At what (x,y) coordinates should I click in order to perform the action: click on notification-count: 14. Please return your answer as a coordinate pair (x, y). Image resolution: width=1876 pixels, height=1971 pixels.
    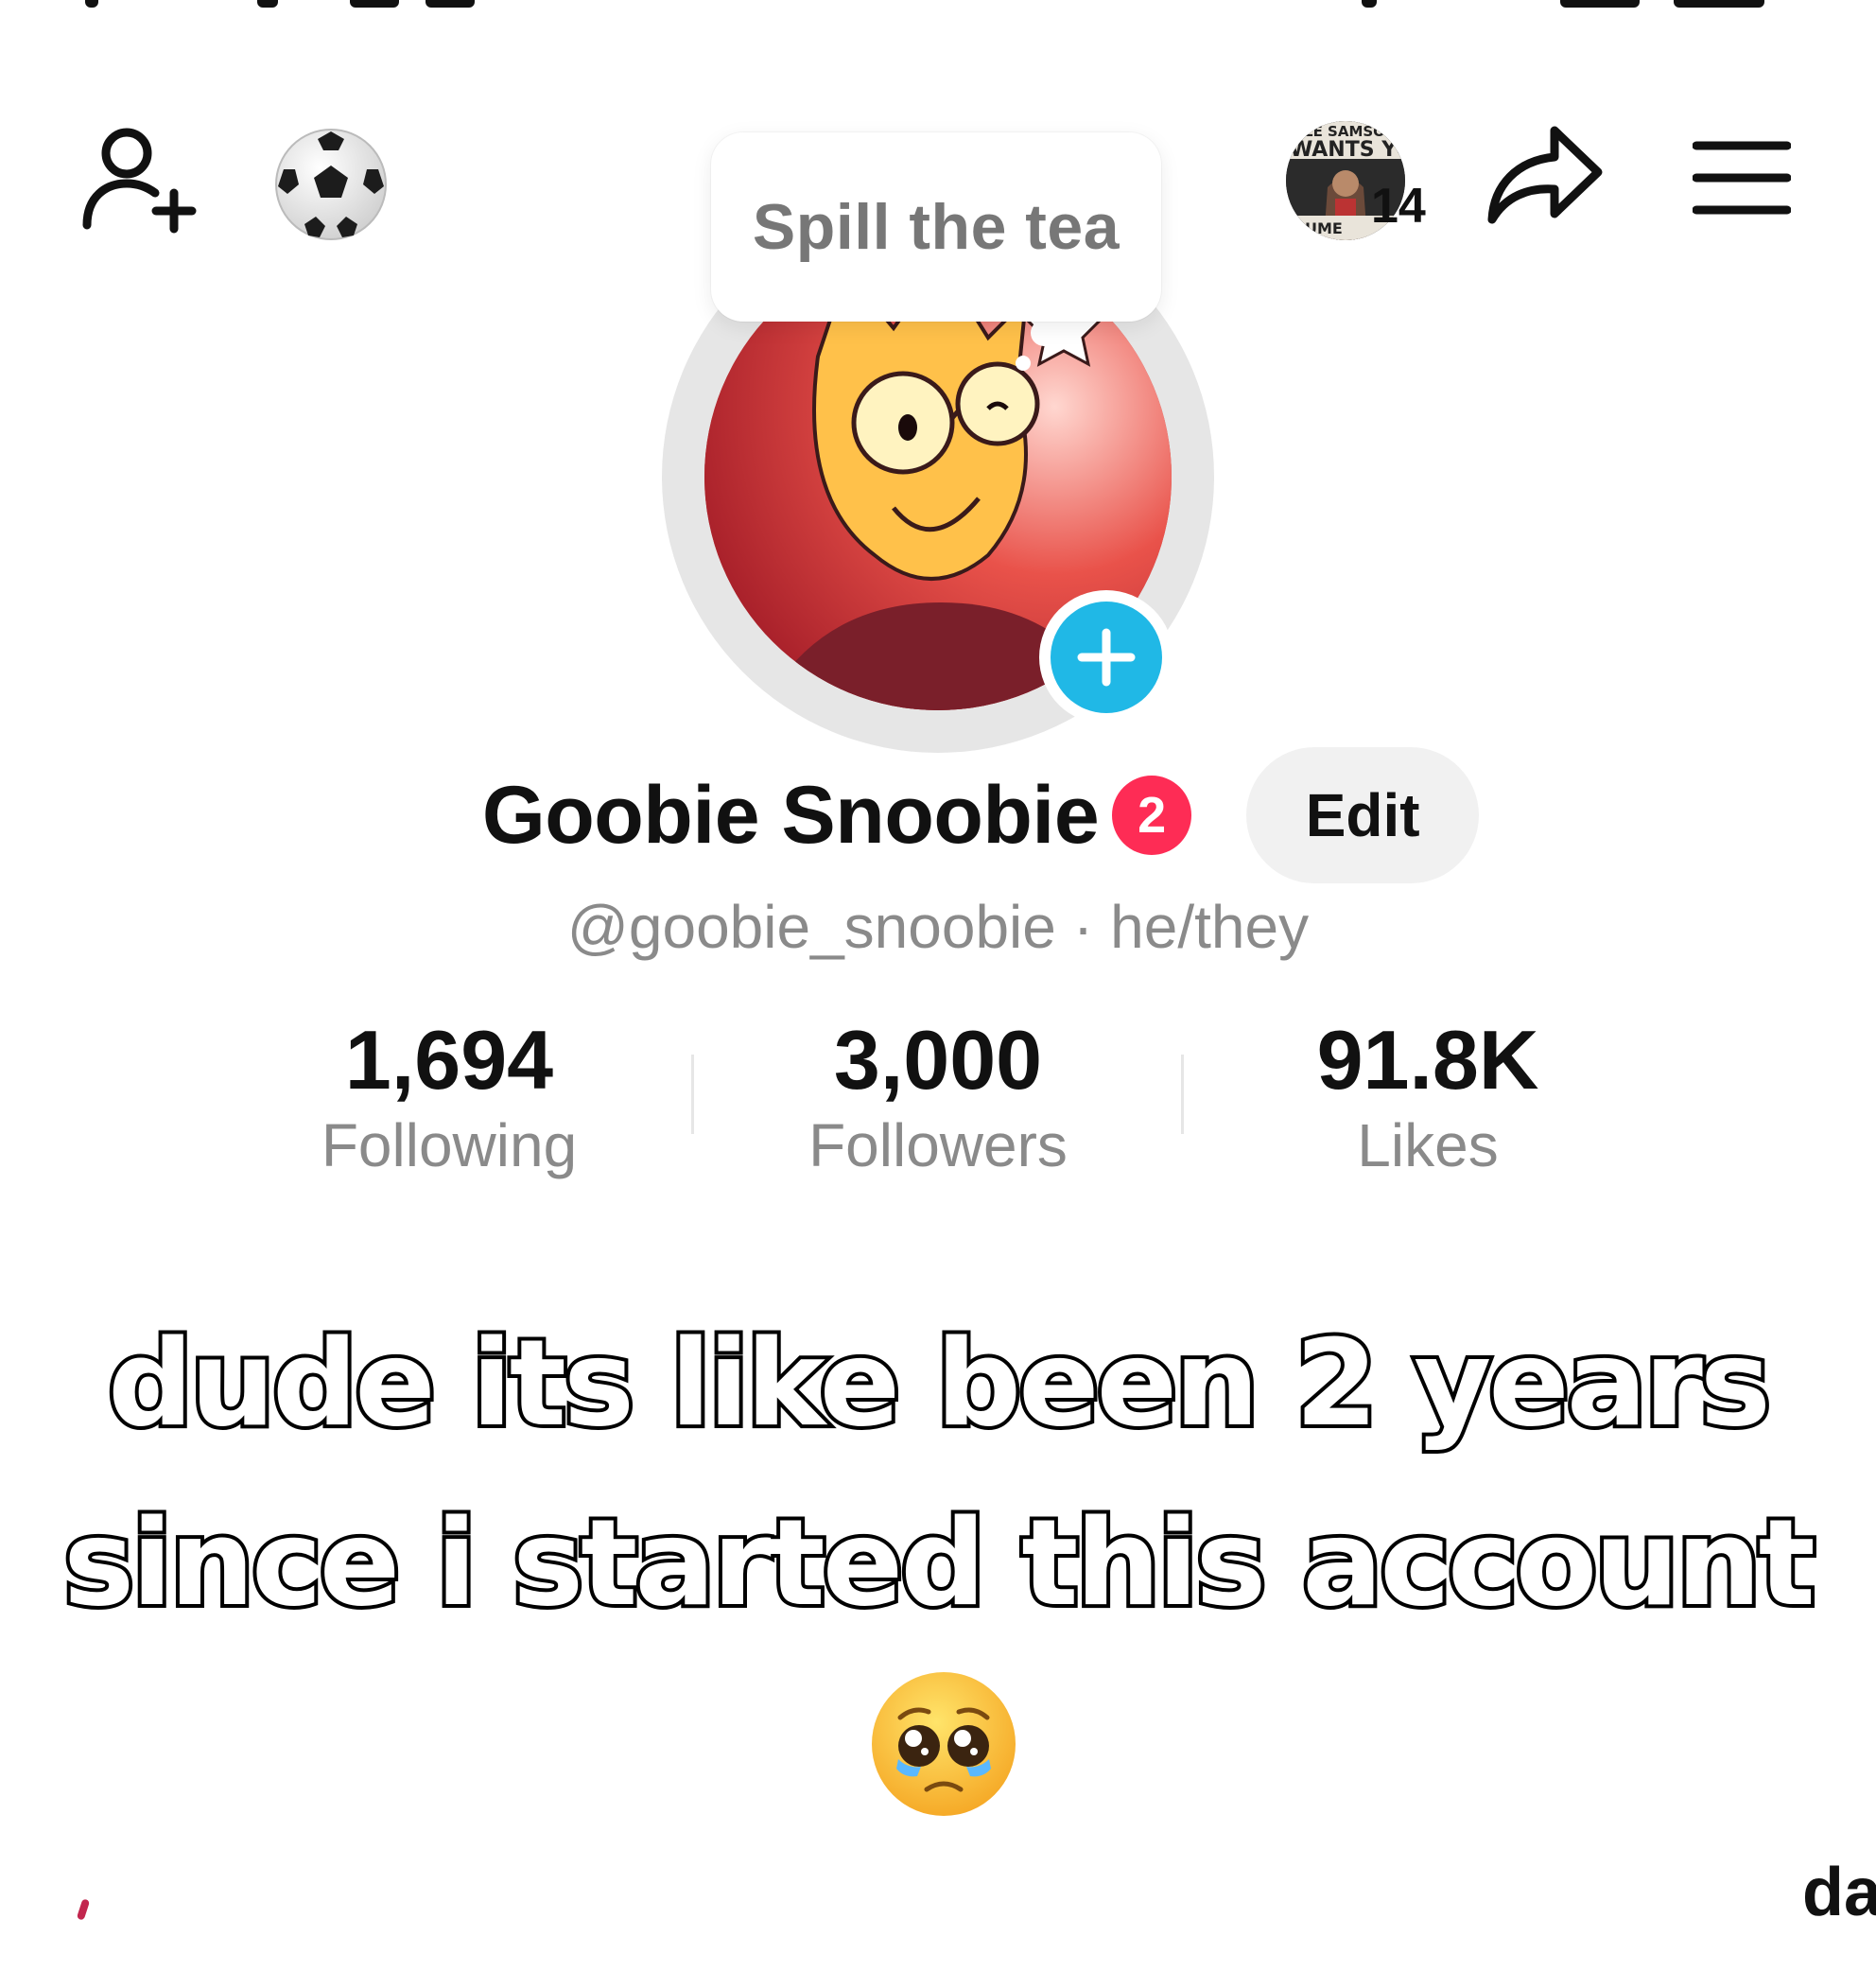
    Looking at the image, I should click on (1398, 206).